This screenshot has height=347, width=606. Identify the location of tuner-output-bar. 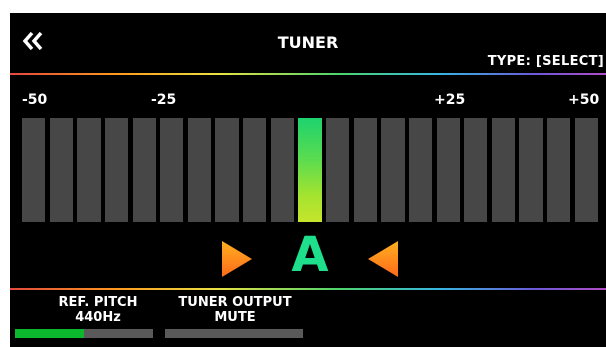
(234, 333).